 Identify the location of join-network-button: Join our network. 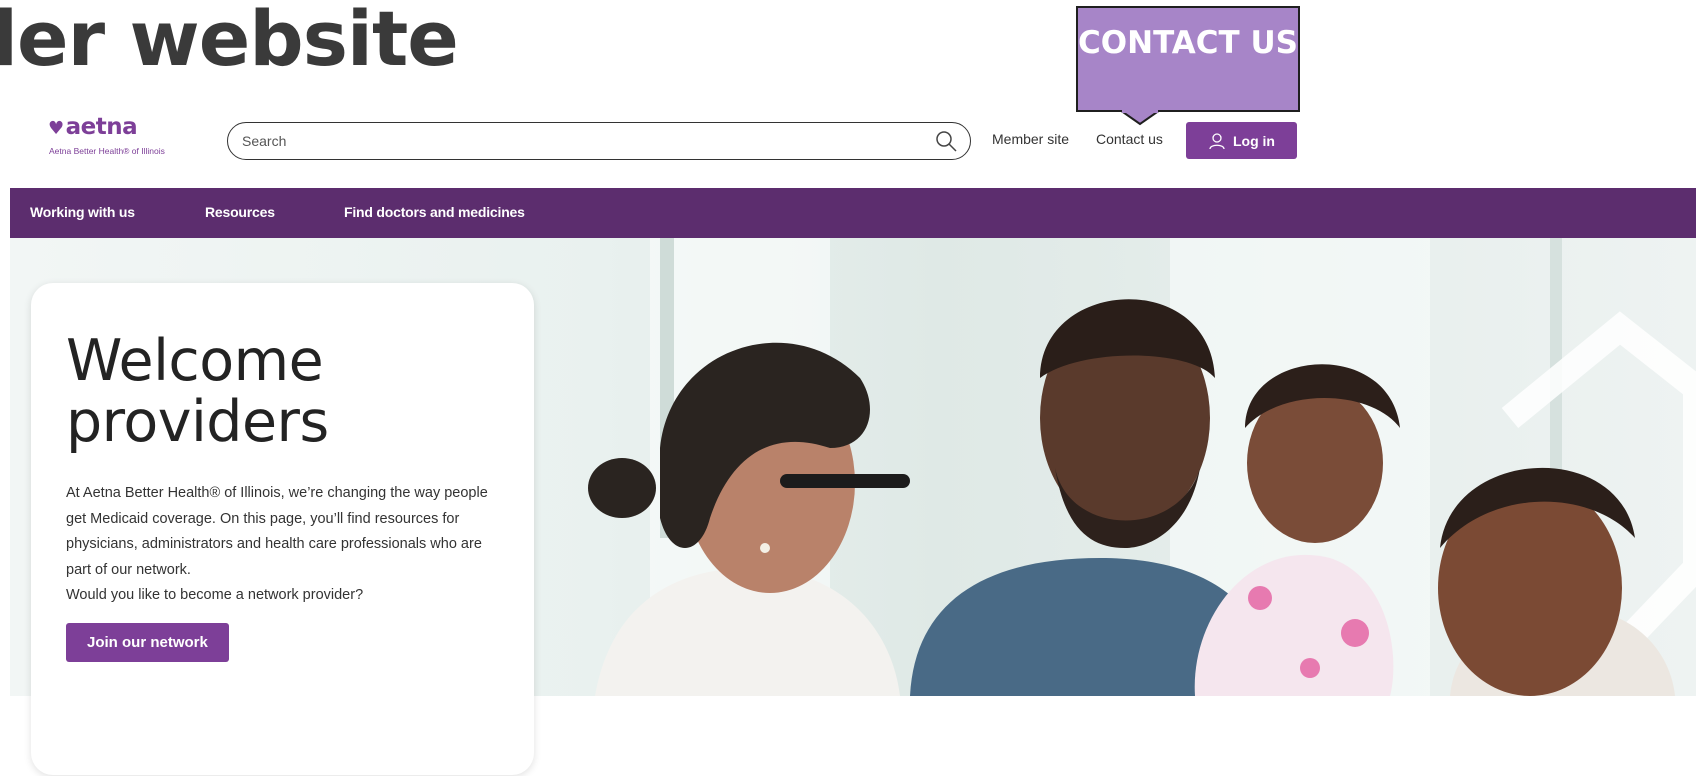
(147, 642).